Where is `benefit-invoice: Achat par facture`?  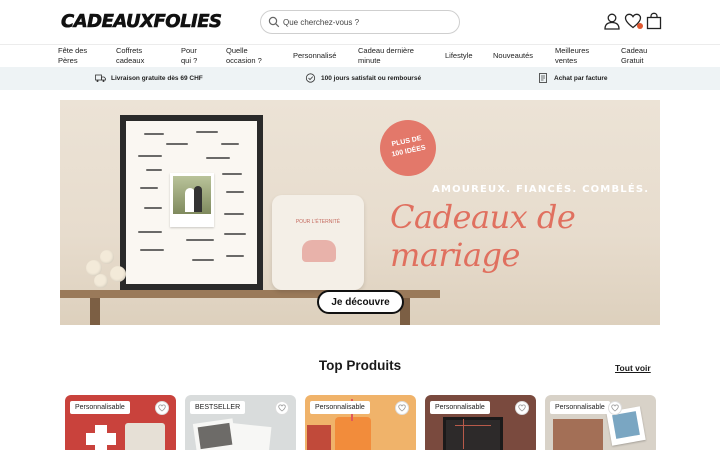
benefit-invoice: Achat par facture is located at coordinates (572, 78).